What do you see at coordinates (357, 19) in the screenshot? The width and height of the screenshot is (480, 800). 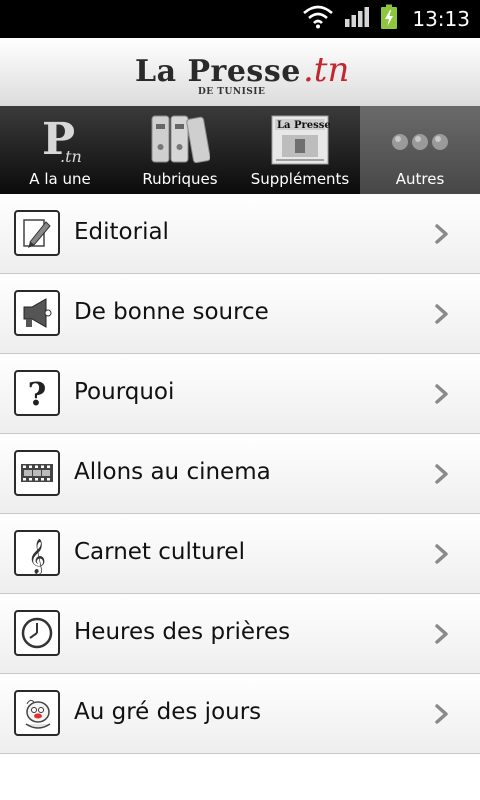 I see `signal-icon` at bounding box center [357, 19].